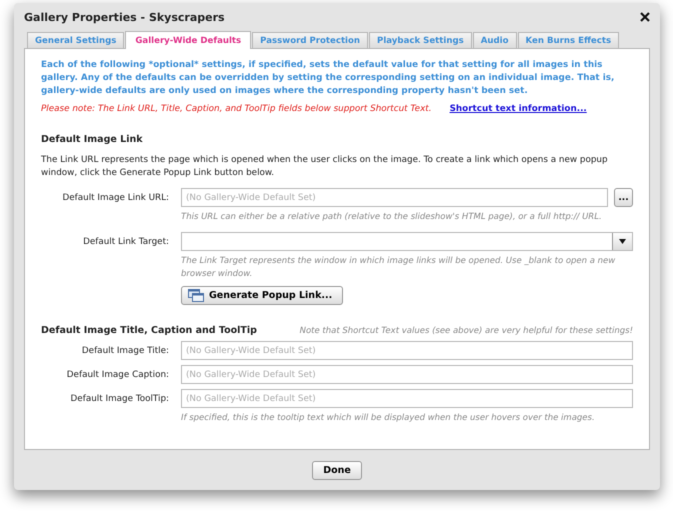  Describe the element at coordinates (118, 375) in the screenshot. I see `field-label: Default Image Caption:` at that location.